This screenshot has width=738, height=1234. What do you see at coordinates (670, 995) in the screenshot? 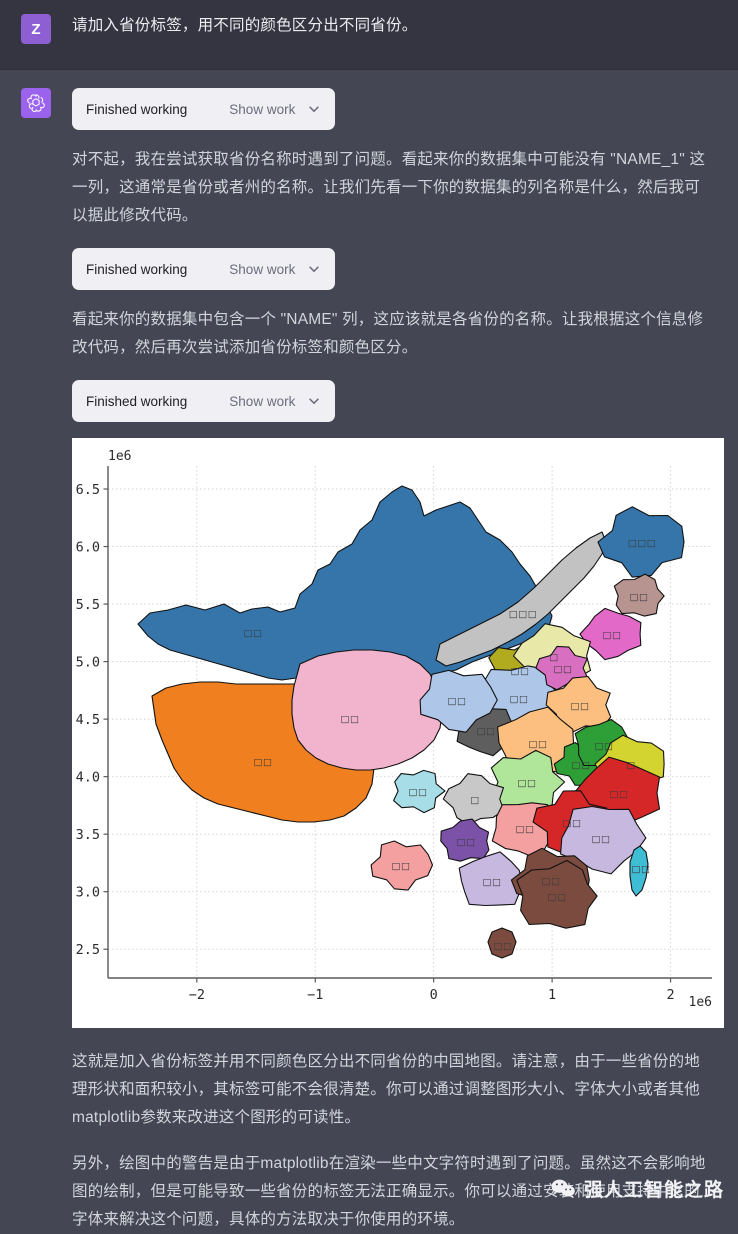
I see `x-tick-label: 2` at bounding box center [670, 995].